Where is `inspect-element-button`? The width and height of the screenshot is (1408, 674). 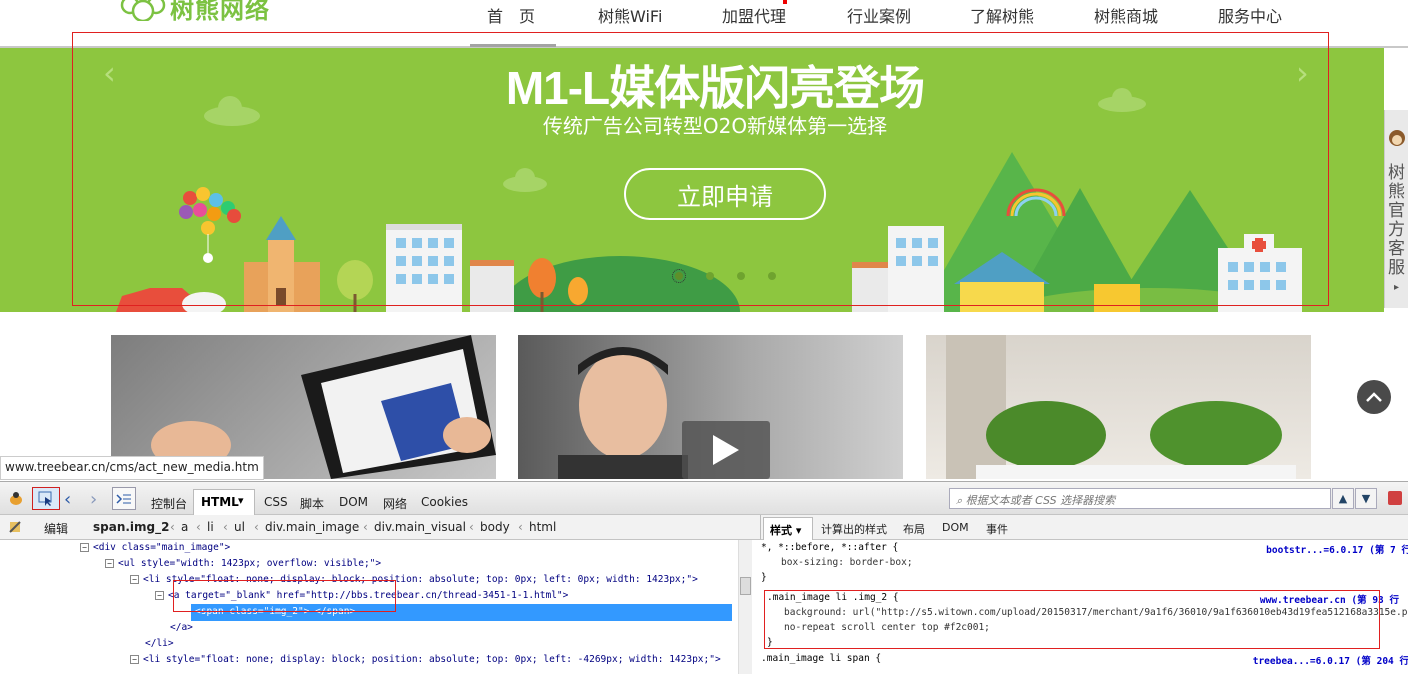
inspect-element-button is located at coordinates (46, 498).